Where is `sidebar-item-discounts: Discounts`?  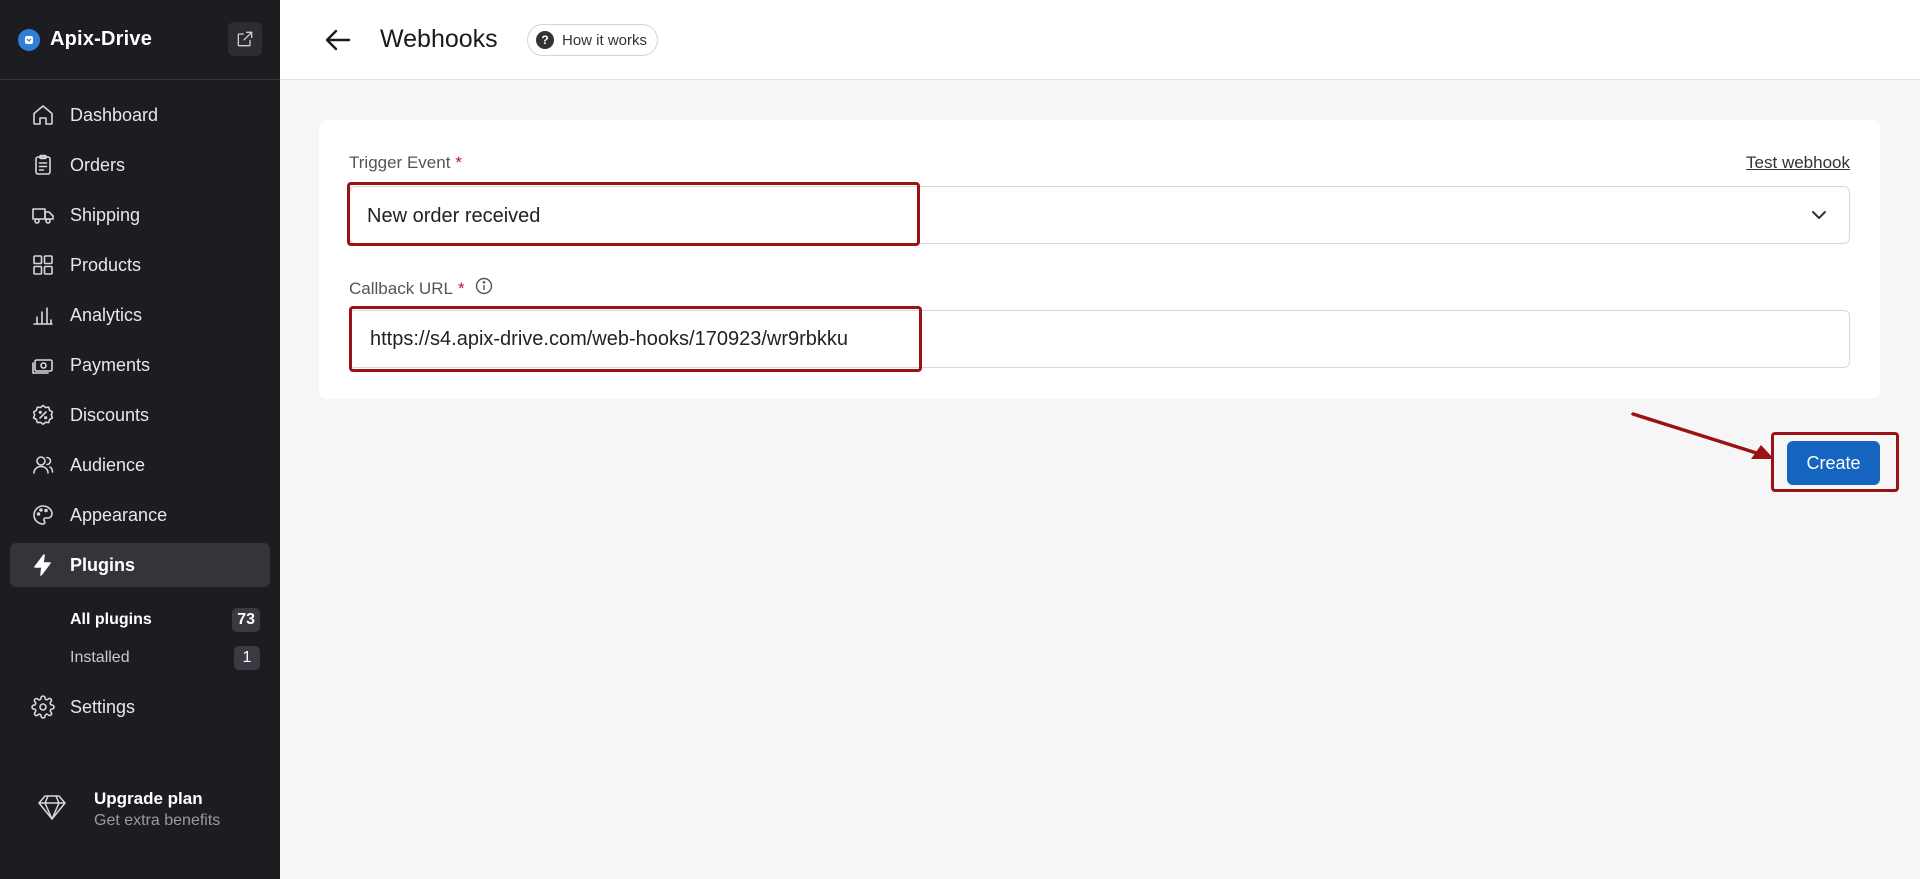
sidebar-item-discounts: Discounts is located at coordinates (140, 415).